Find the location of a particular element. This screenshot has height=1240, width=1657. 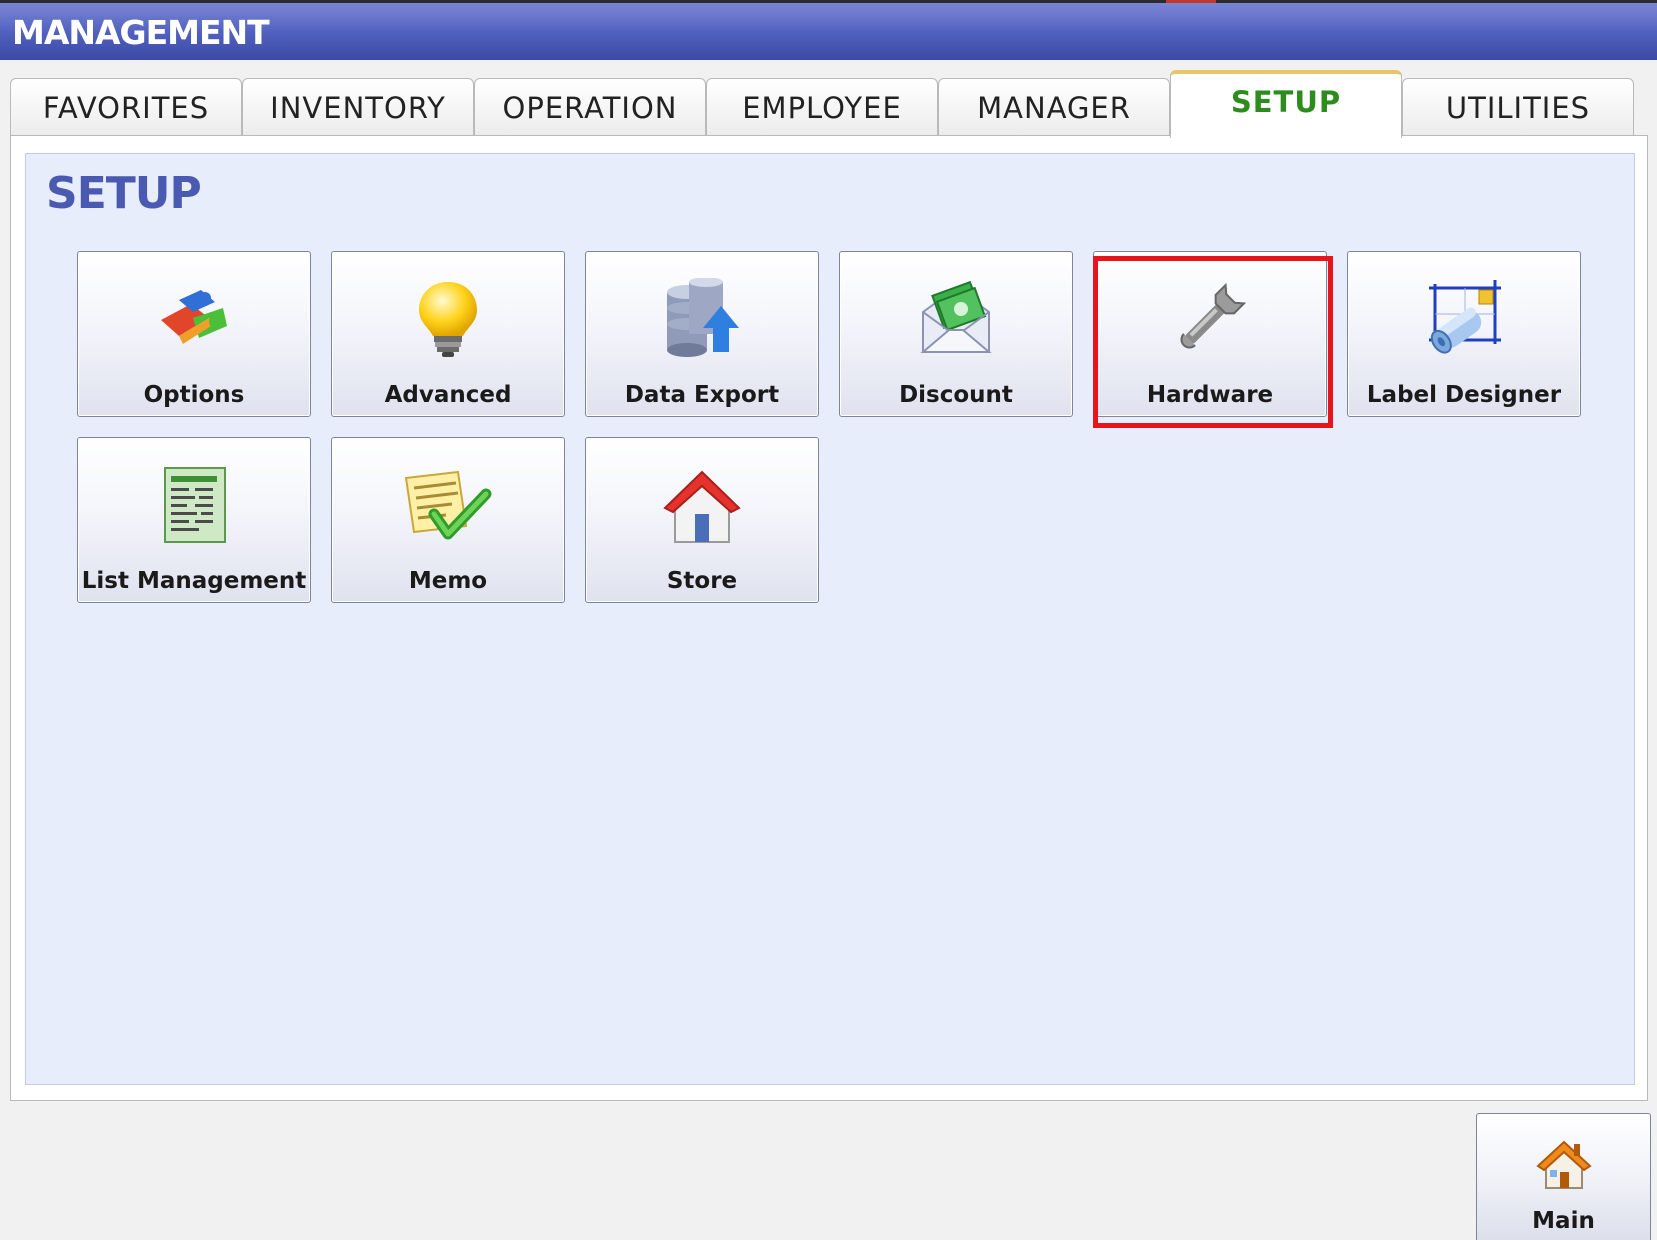

memo-check-icon is located at coordinates (448, 505).